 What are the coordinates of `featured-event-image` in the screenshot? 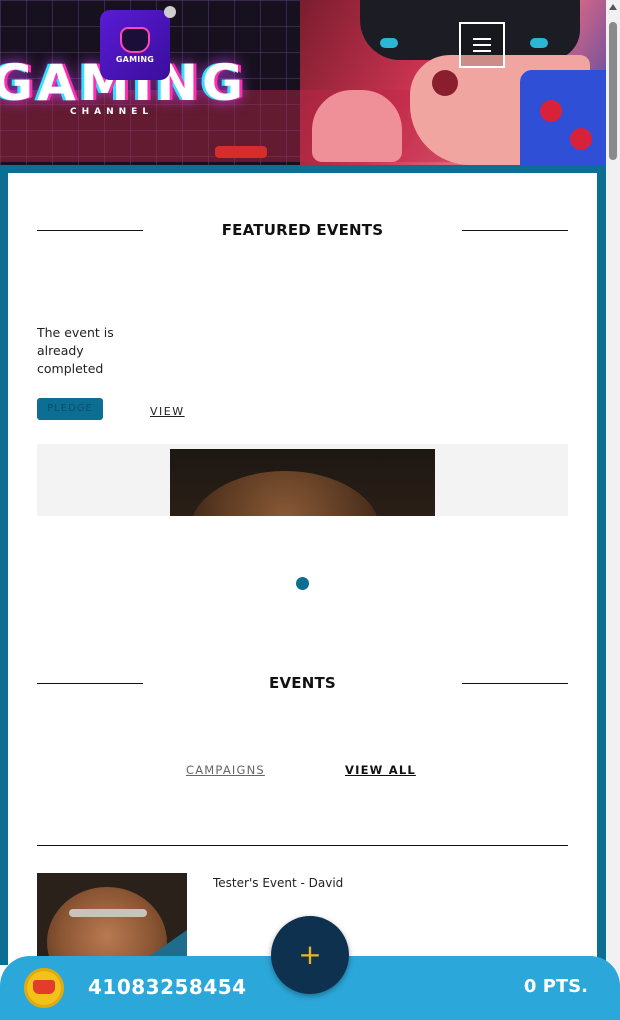 It's located at (302, 482).